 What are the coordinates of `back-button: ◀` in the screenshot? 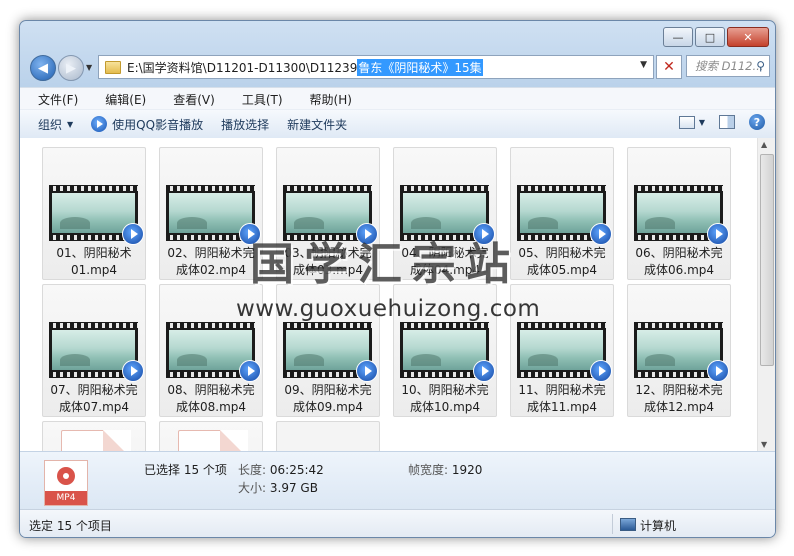 It's located at (43, 68).